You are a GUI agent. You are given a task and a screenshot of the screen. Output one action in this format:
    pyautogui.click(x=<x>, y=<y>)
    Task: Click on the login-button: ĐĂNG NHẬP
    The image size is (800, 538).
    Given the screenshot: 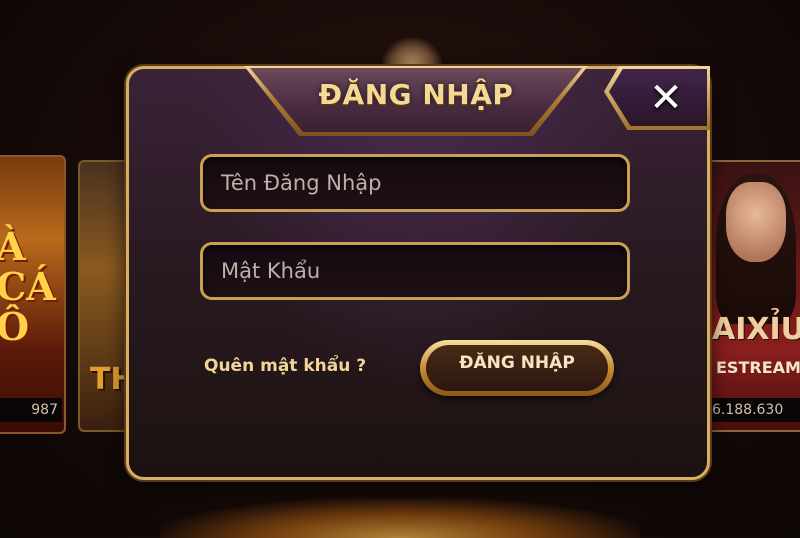 What is the action you would take?
    pyautogui.click(x=517, y=368)
    